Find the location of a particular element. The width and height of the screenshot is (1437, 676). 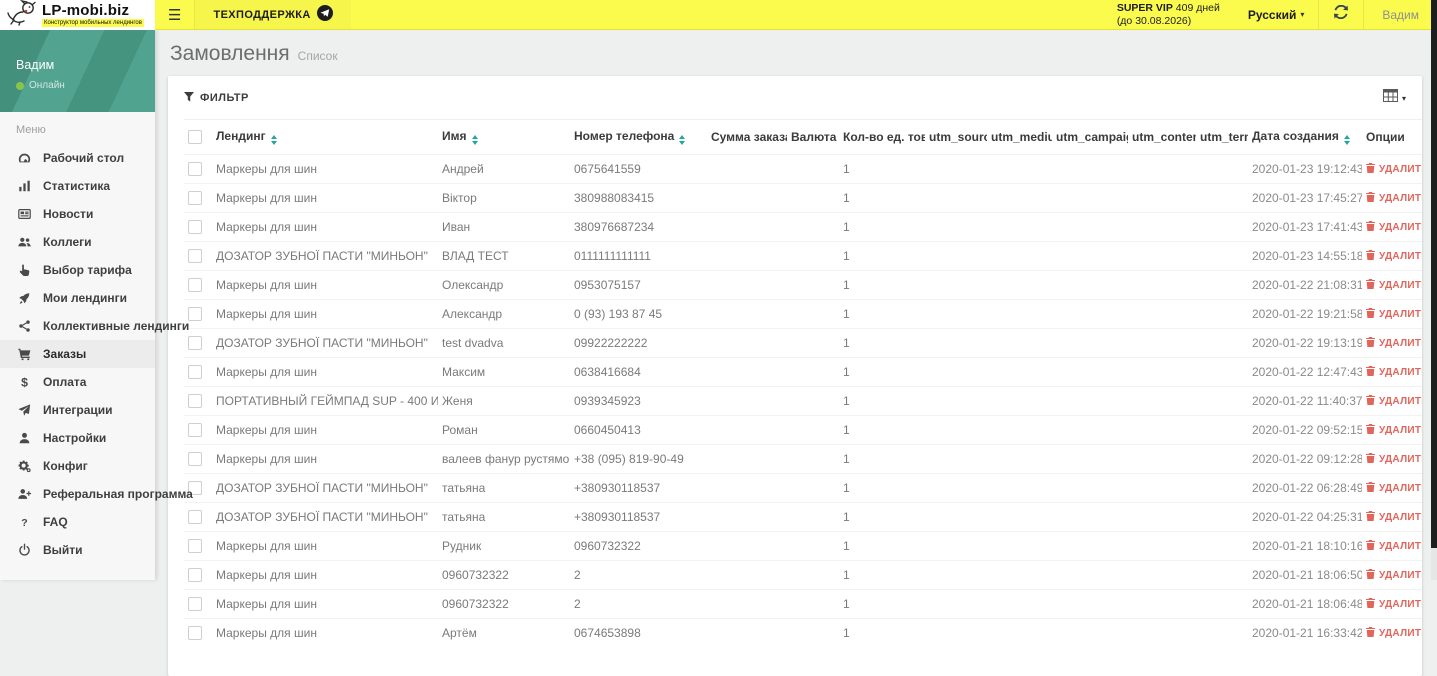

column-header-11: Дата создания is located at coordinates (1305, 137).